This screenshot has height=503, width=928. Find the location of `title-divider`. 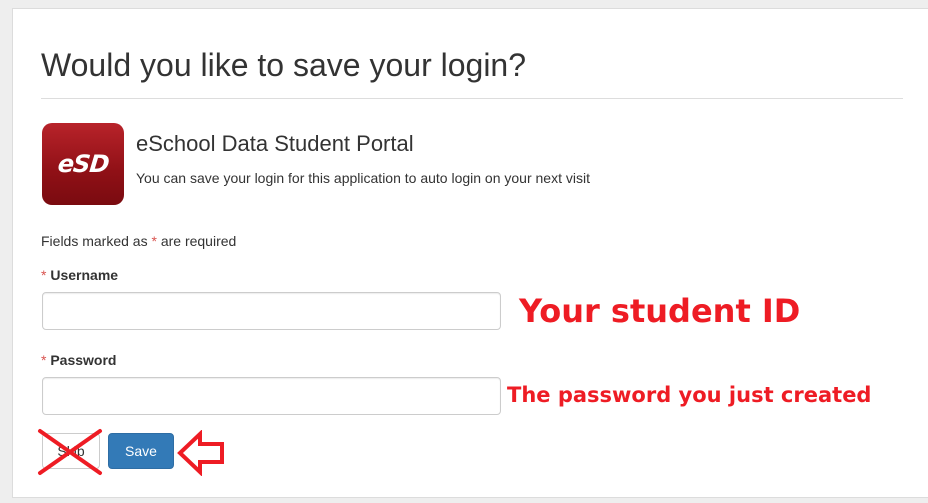

title-divider is located at coordinates (472, 98).